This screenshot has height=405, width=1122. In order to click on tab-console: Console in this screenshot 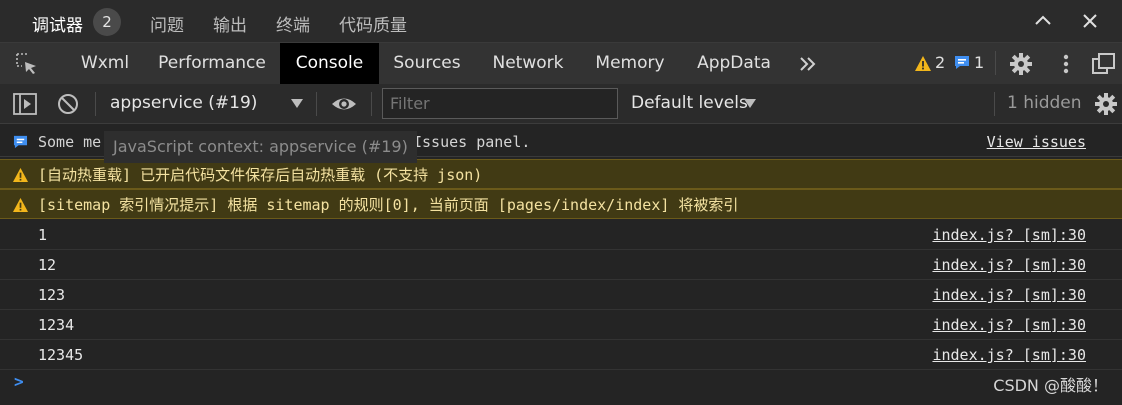, I will do `click(329, 63)`.